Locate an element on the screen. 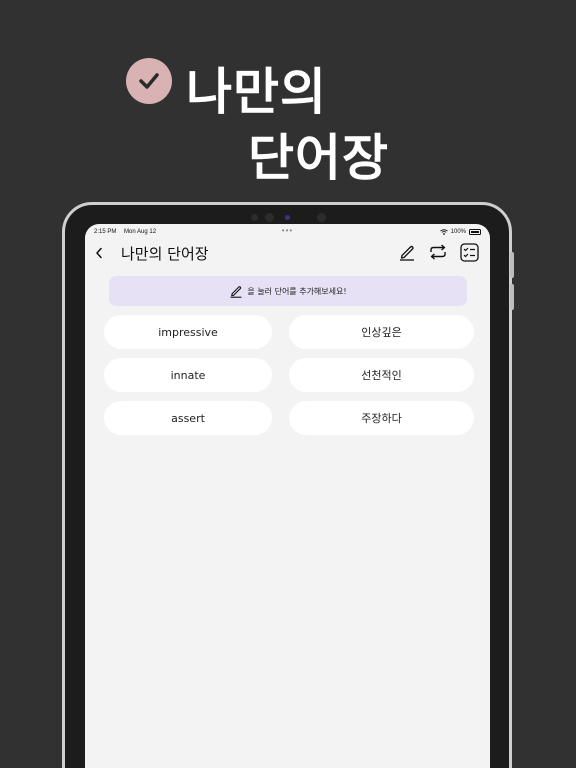  camera-indicator is located at coordinates (287, 217).